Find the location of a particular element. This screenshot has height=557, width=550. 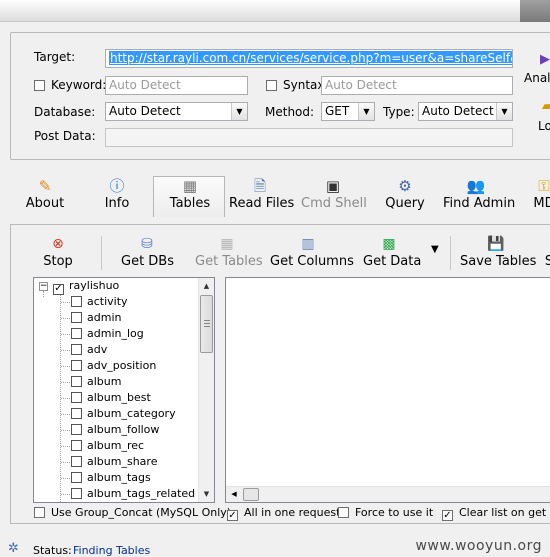

tab-about-label: About is located at coordinates (45, 203).